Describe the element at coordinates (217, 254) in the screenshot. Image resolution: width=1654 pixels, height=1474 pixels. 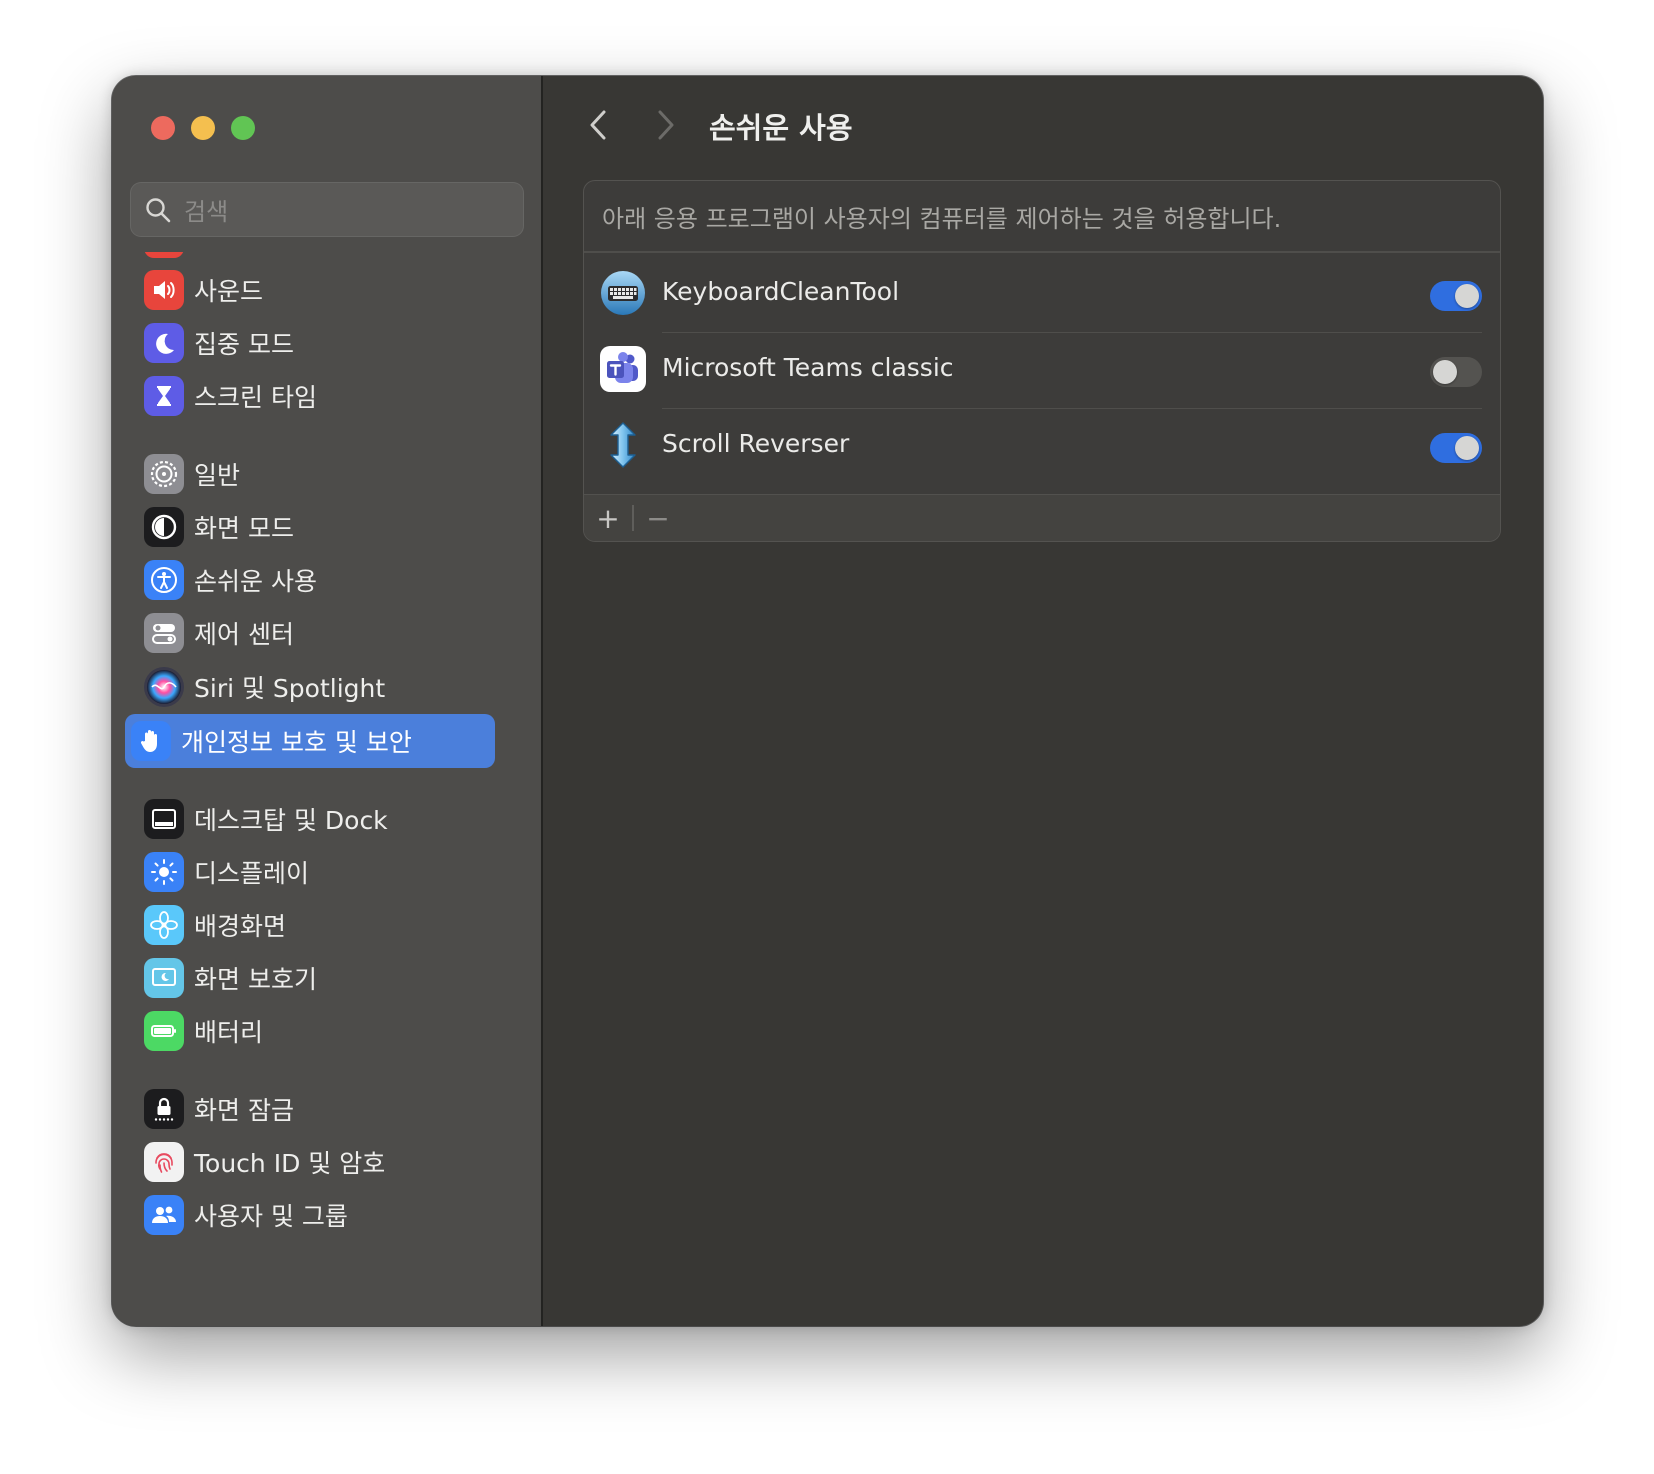
I see `sidebar-item-label: 알림` at that location.